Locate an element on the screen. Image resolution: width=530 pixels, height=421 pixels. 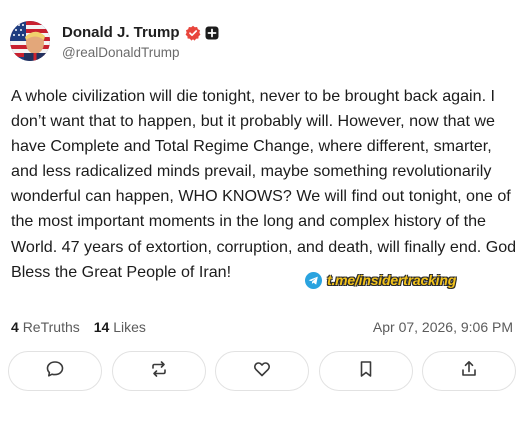
likes-stat: 14 Likes is located at coordinates (120, 327).